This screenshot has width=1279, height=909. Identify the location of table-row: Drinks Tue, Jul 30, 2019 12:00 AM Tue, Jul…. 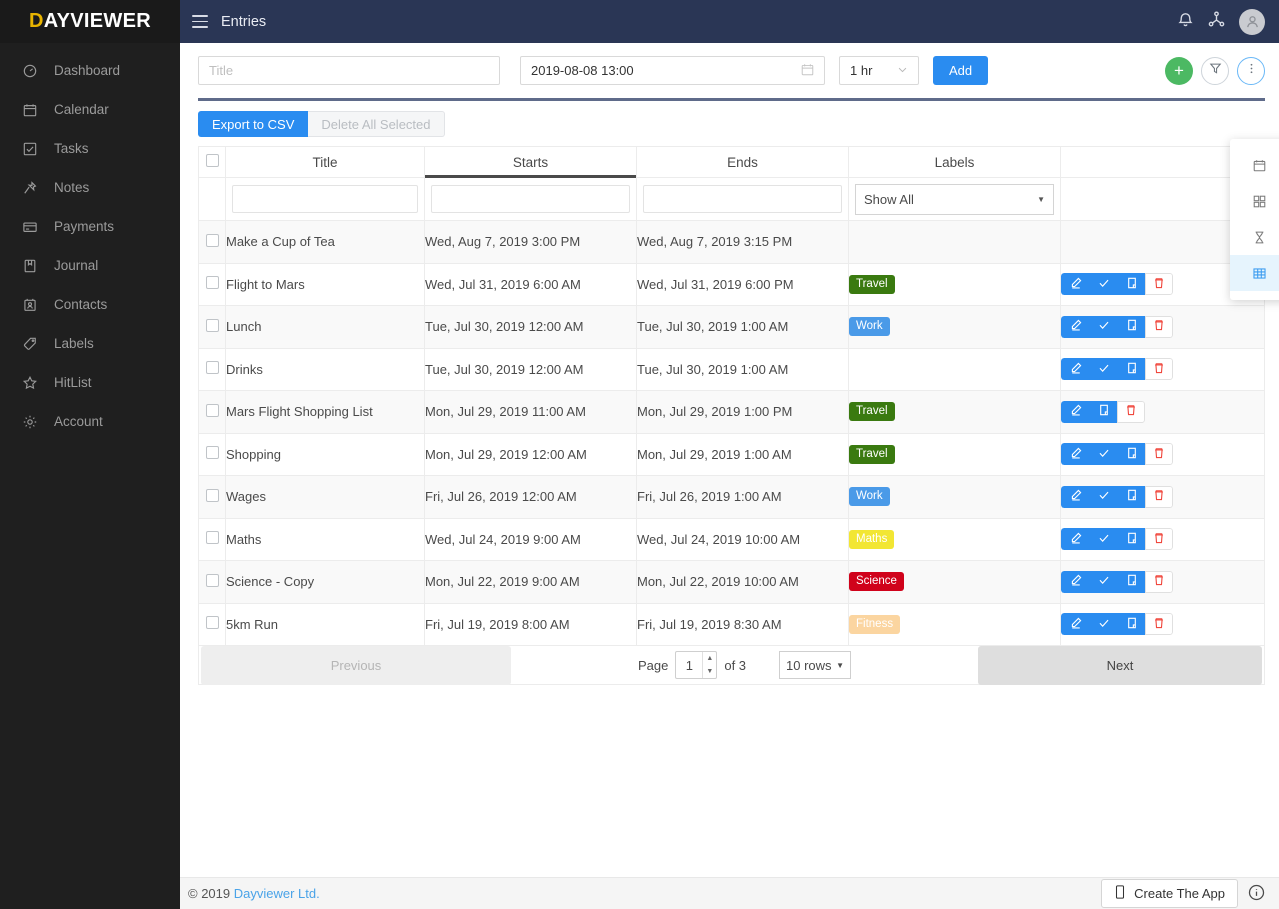
(731, 369).